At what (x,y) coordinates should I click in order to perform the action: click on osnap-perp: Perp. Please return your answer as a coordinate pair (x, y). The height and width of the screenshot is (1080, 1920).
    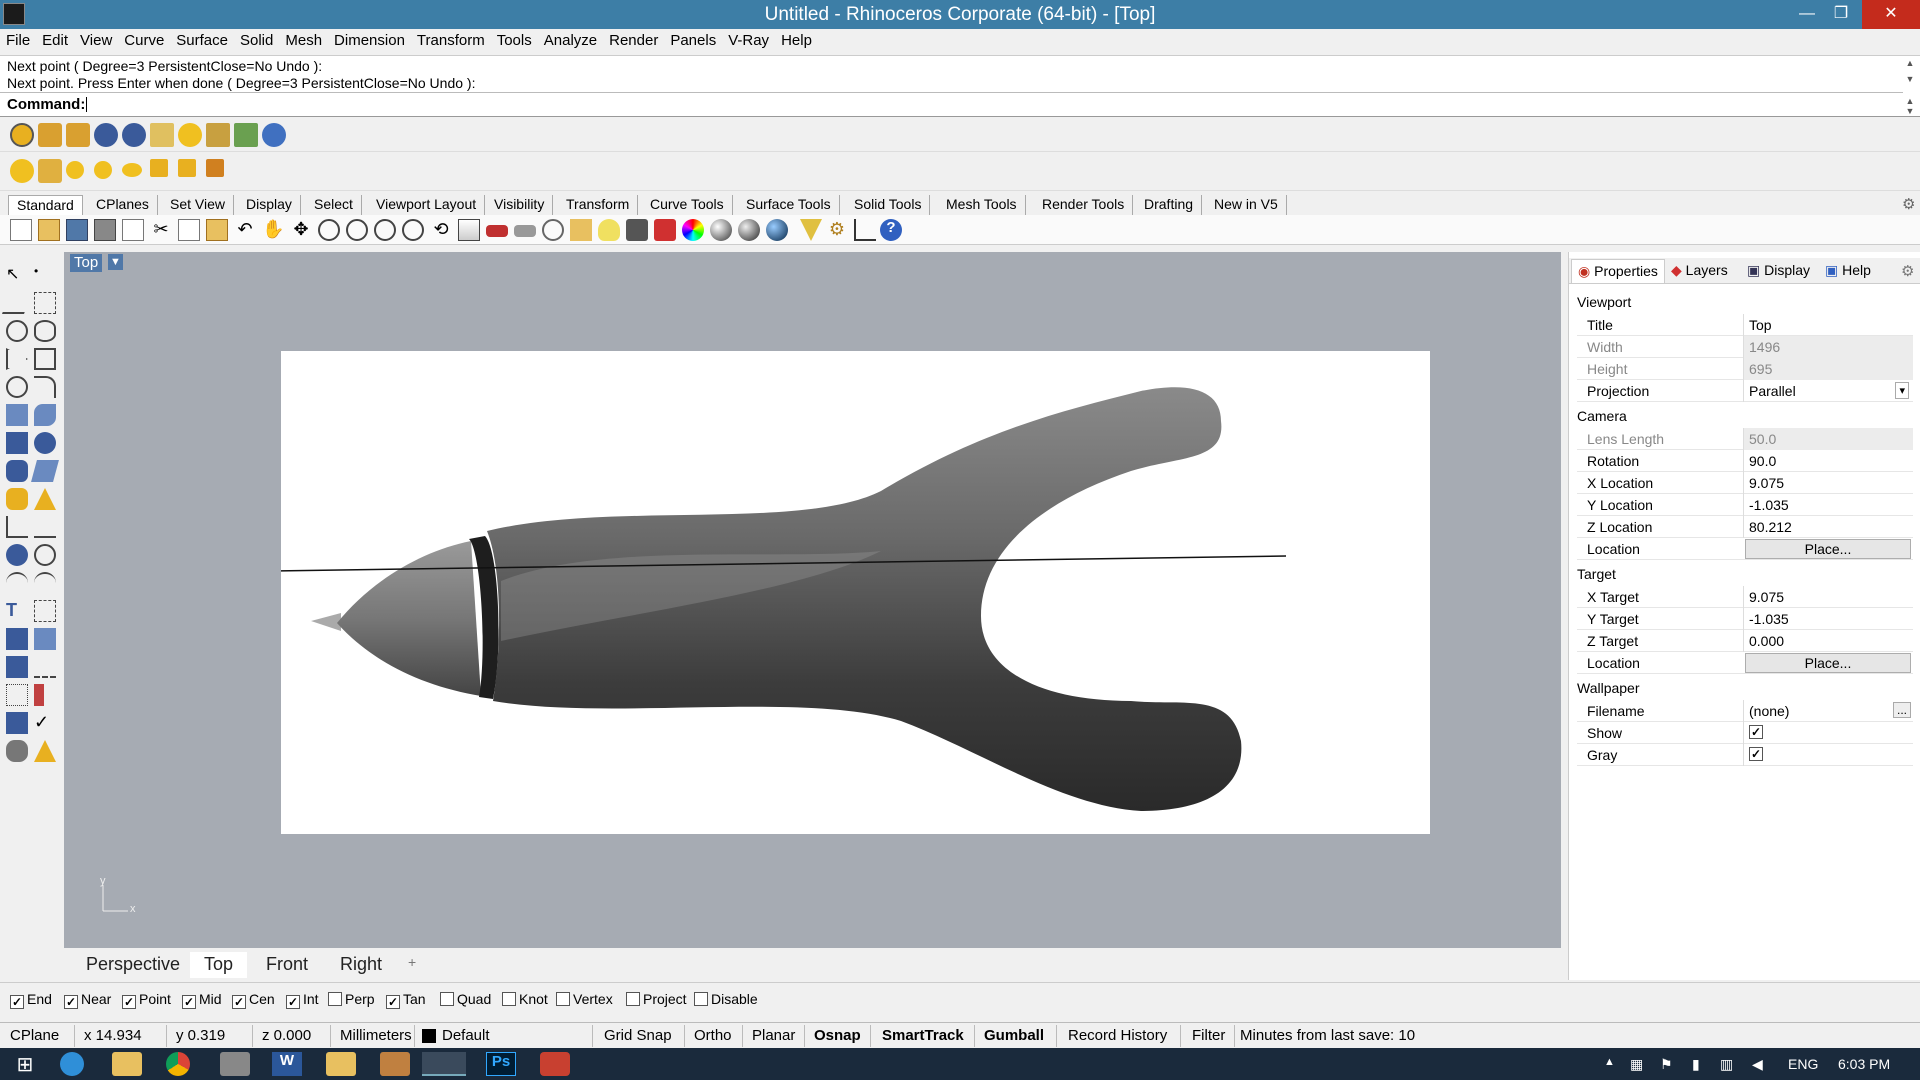
    Looking at the image, I should click on (351, 999).